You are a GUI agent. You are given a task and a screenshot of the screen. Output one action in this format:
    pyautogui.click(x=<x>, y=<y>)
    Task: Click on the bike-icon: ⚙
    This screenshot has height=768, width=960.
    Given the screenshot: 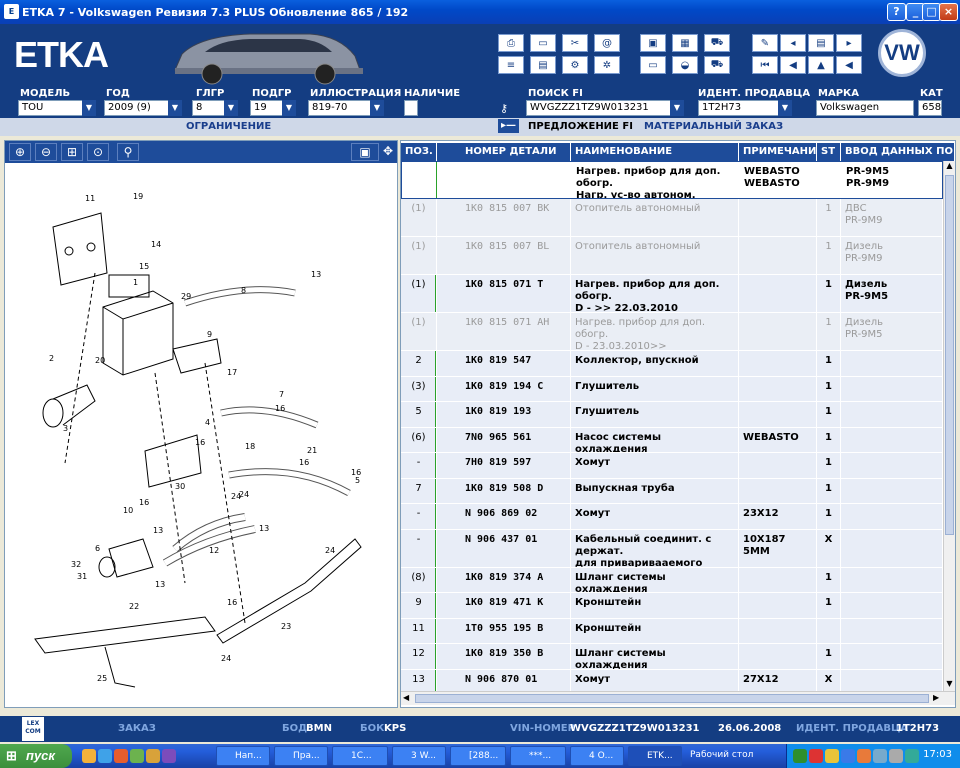 What is the action you would take?
    pyautogui.click(x=575, y=65)
    